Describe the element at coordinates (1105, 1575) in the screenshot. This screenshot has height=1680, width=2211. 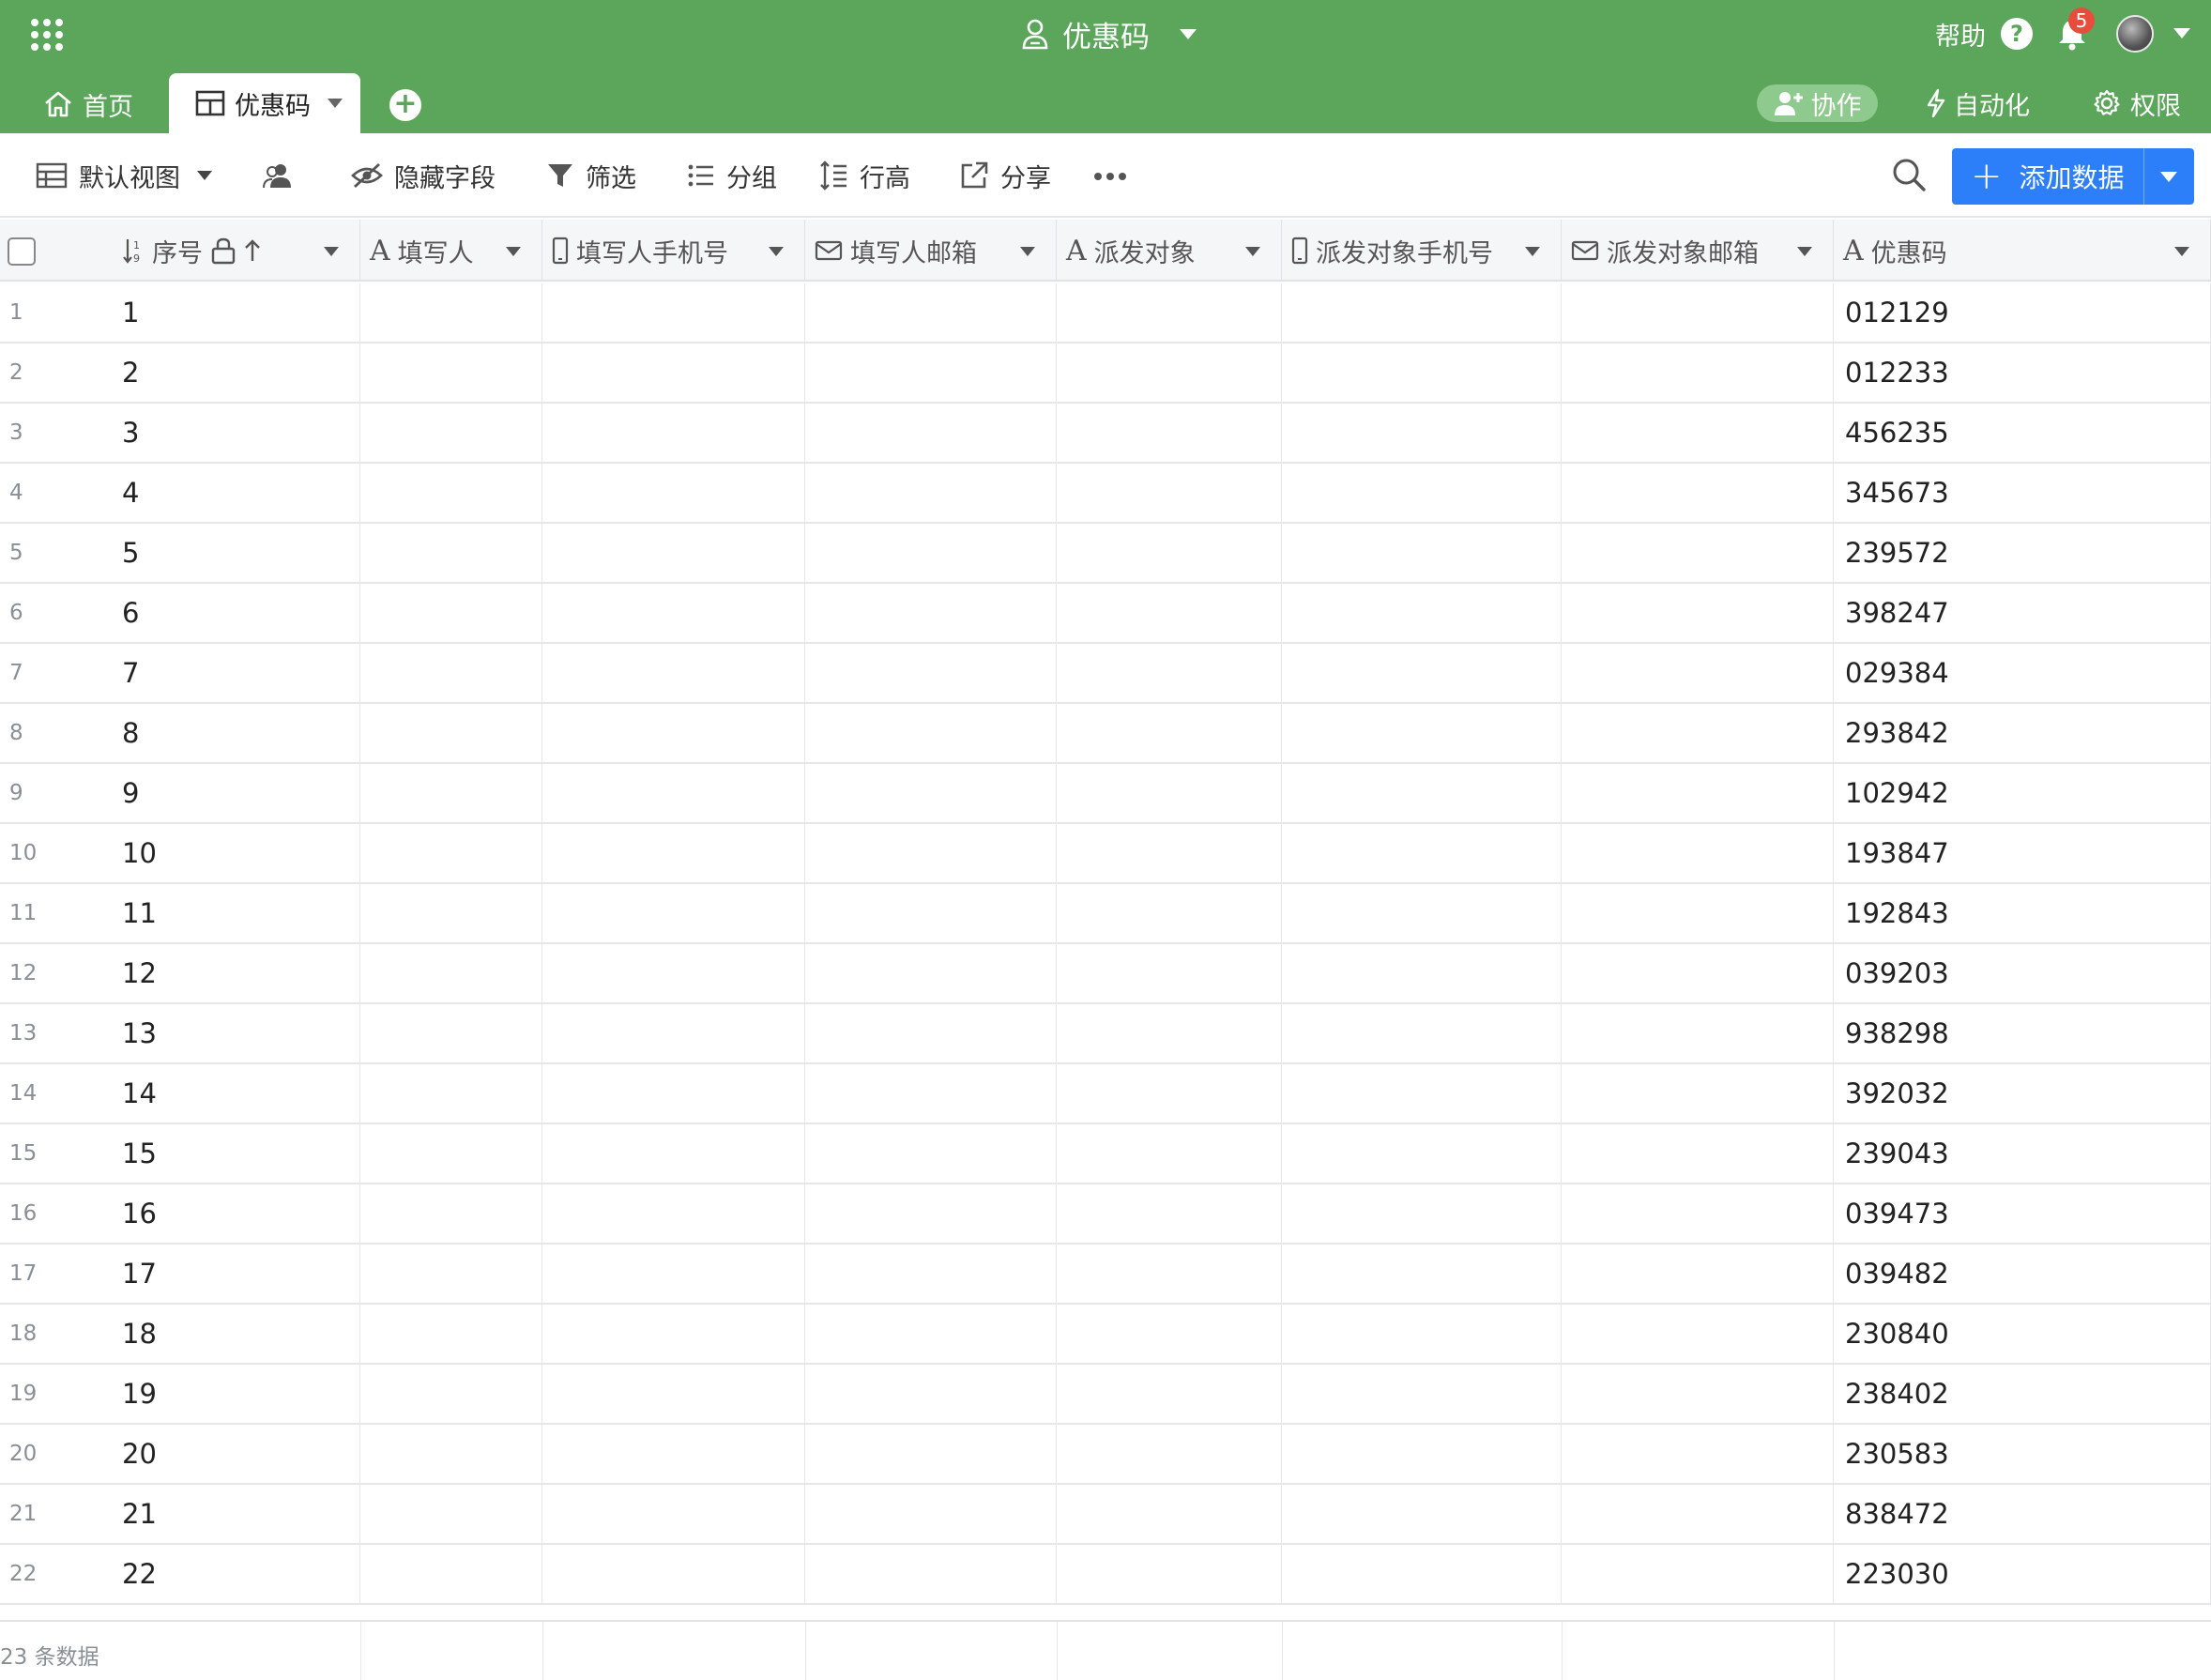
I see `table-row: 22 22 223030` at that location.